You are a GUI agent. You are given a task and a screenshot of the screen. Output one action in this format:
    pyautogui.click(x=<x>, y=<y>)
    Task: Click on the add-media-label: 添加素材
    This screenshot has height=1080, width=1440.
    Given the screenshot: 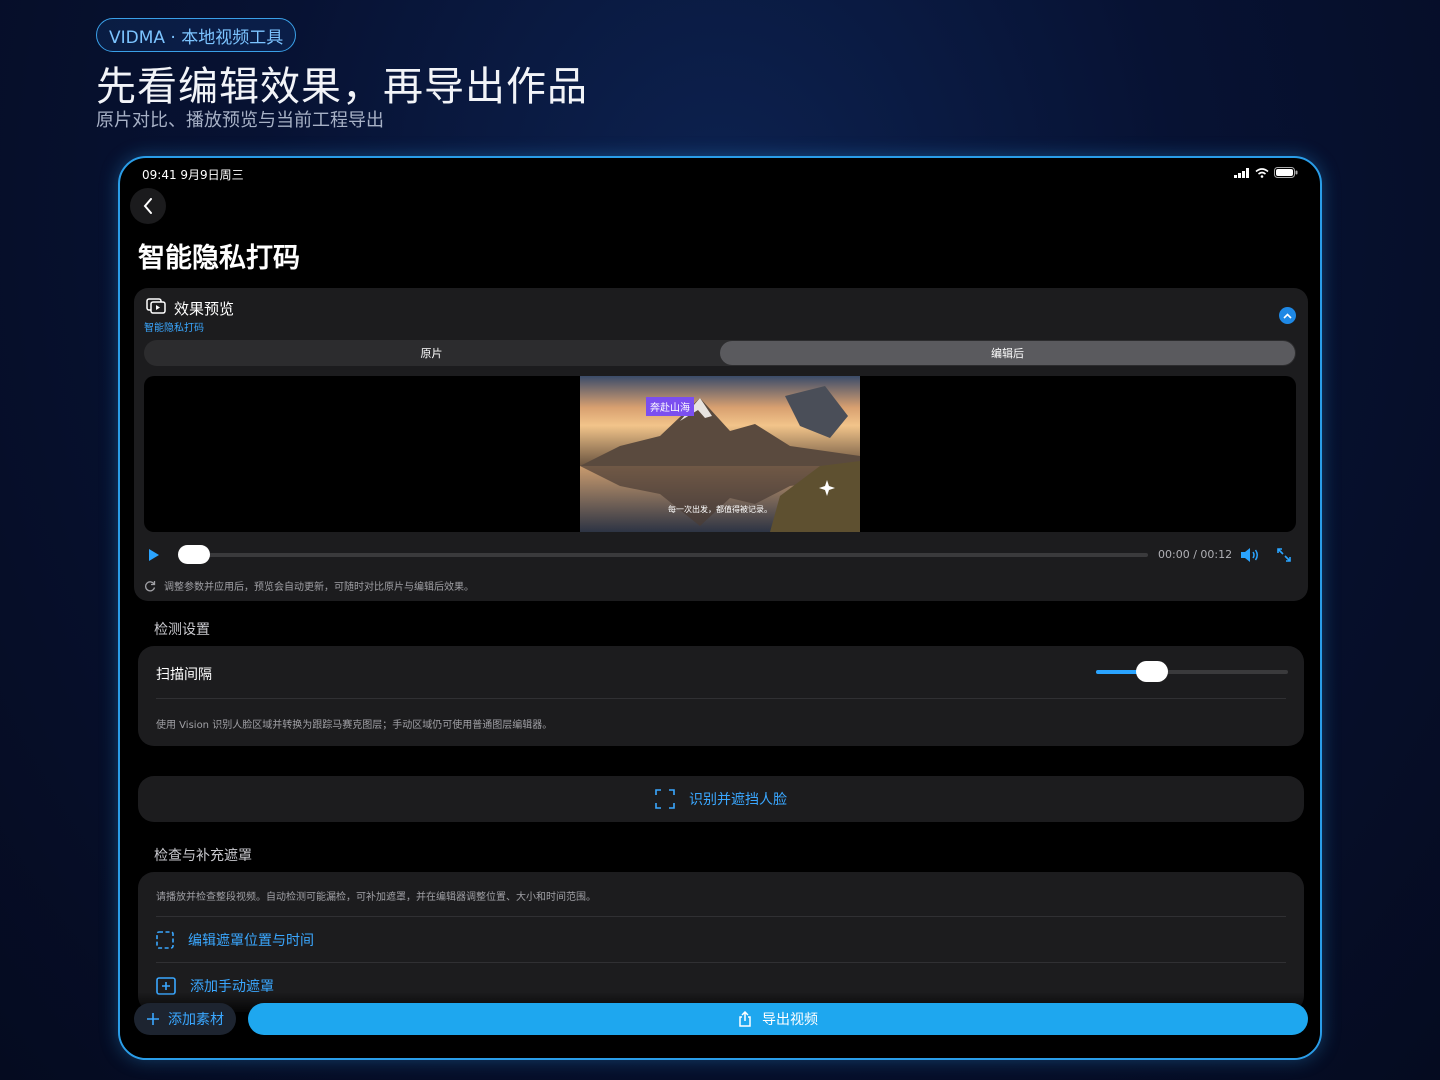 What is the action you would take?
    pyautogui.click(x=196, y=1020)
    